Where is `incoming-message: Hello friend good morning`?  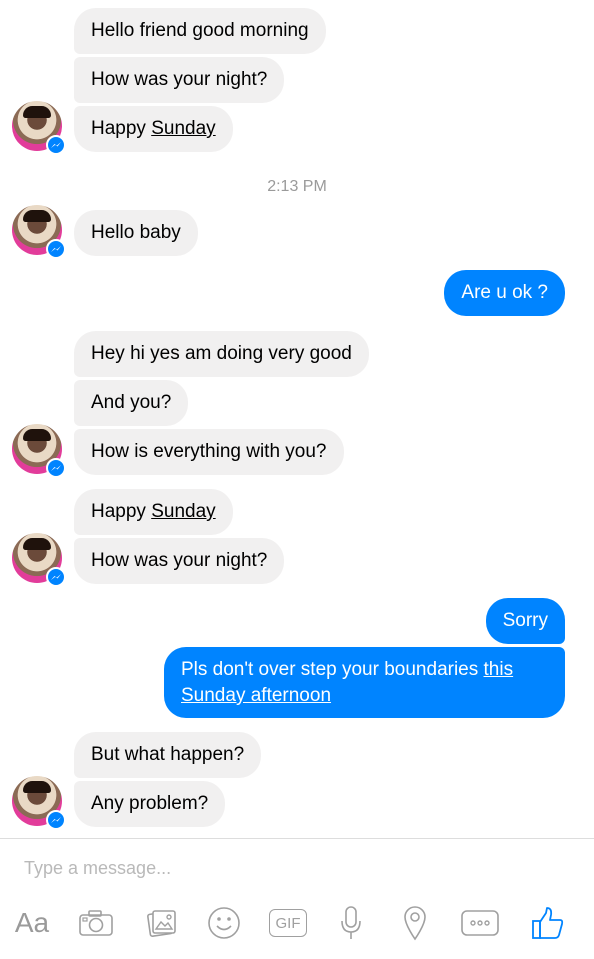 incoming-message: Hello friend good morning is located at coordinates (200, 31).